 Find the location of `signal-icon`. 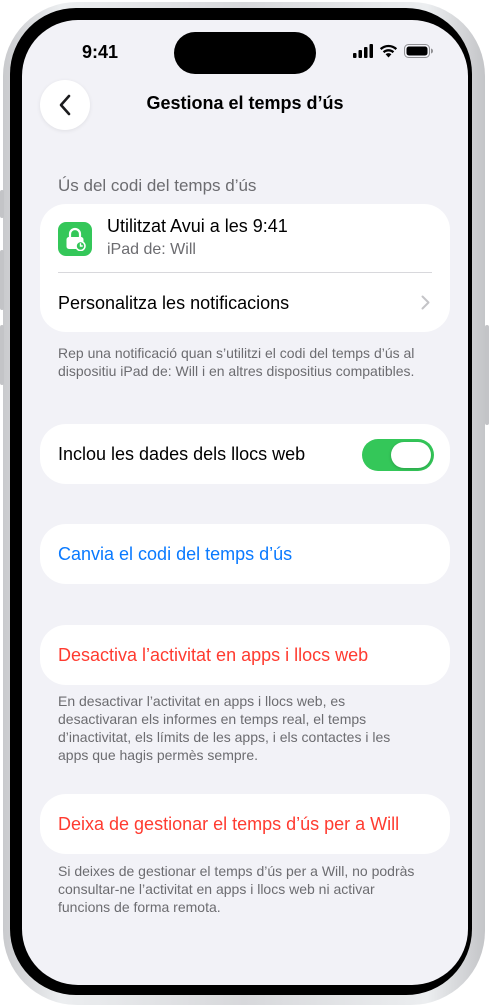

signal-icon is located at coordinates (363, 51).